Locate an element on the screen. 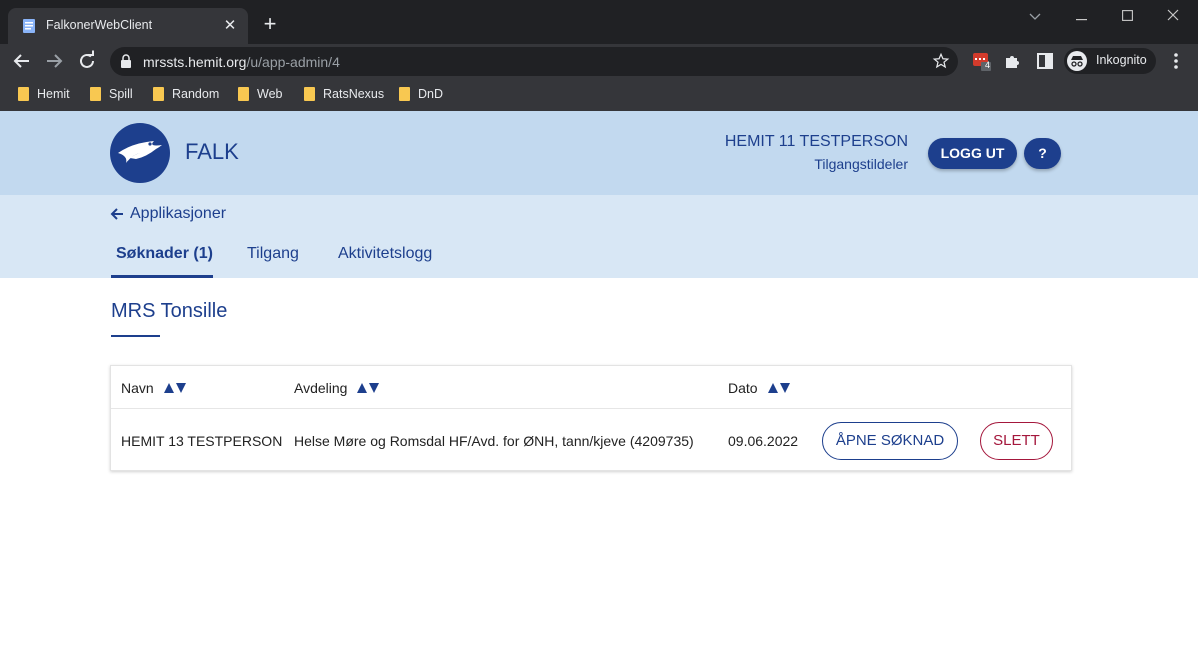 The width and height of the screenshot is (1198, 663). url-path: /u/app-admin/4 is located at coordinates (293, 62).